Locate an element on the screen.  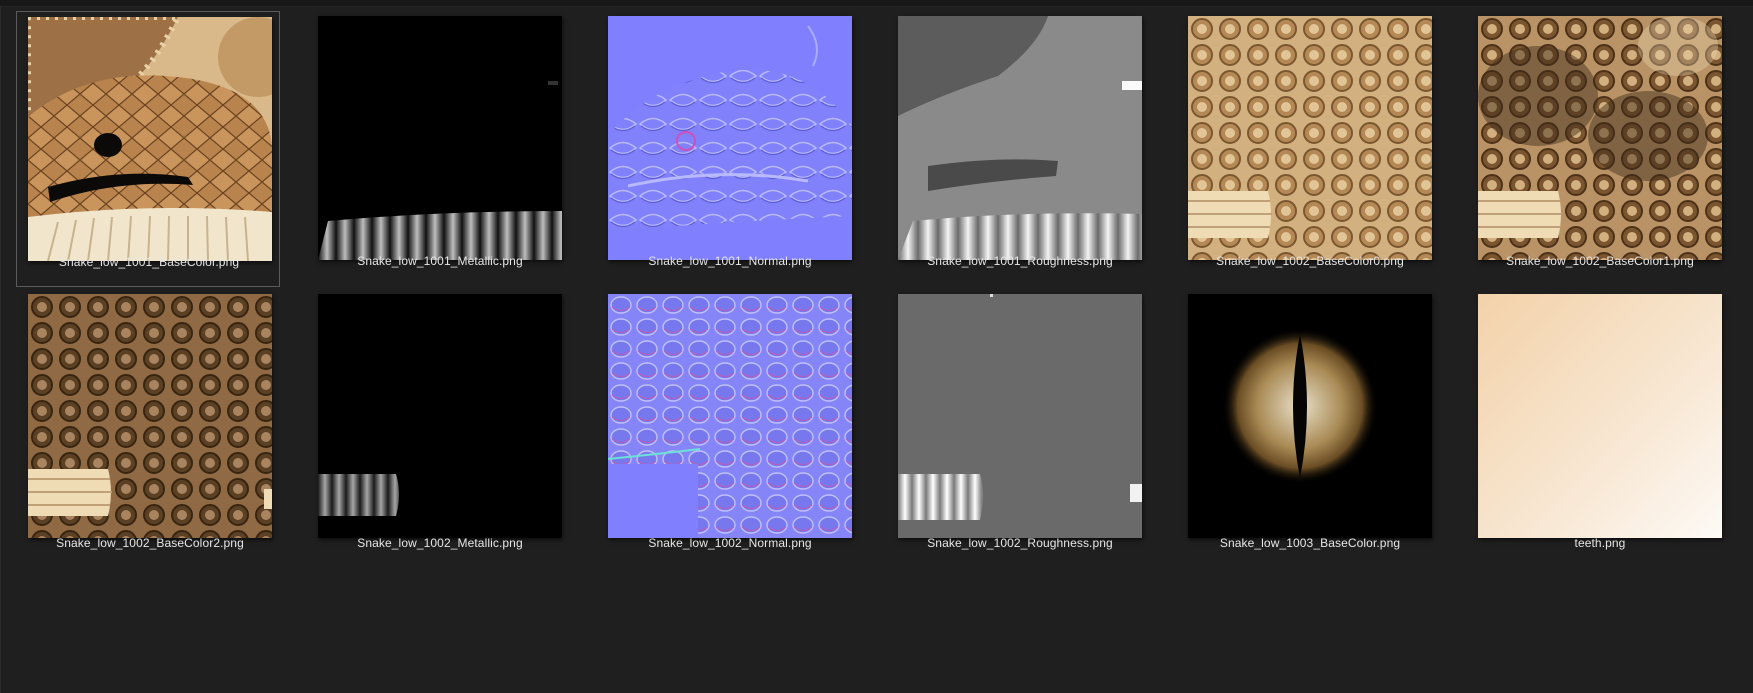
file-name-label: Snake_low_1002_Roughness.png is located at coordinates (1020, 543).